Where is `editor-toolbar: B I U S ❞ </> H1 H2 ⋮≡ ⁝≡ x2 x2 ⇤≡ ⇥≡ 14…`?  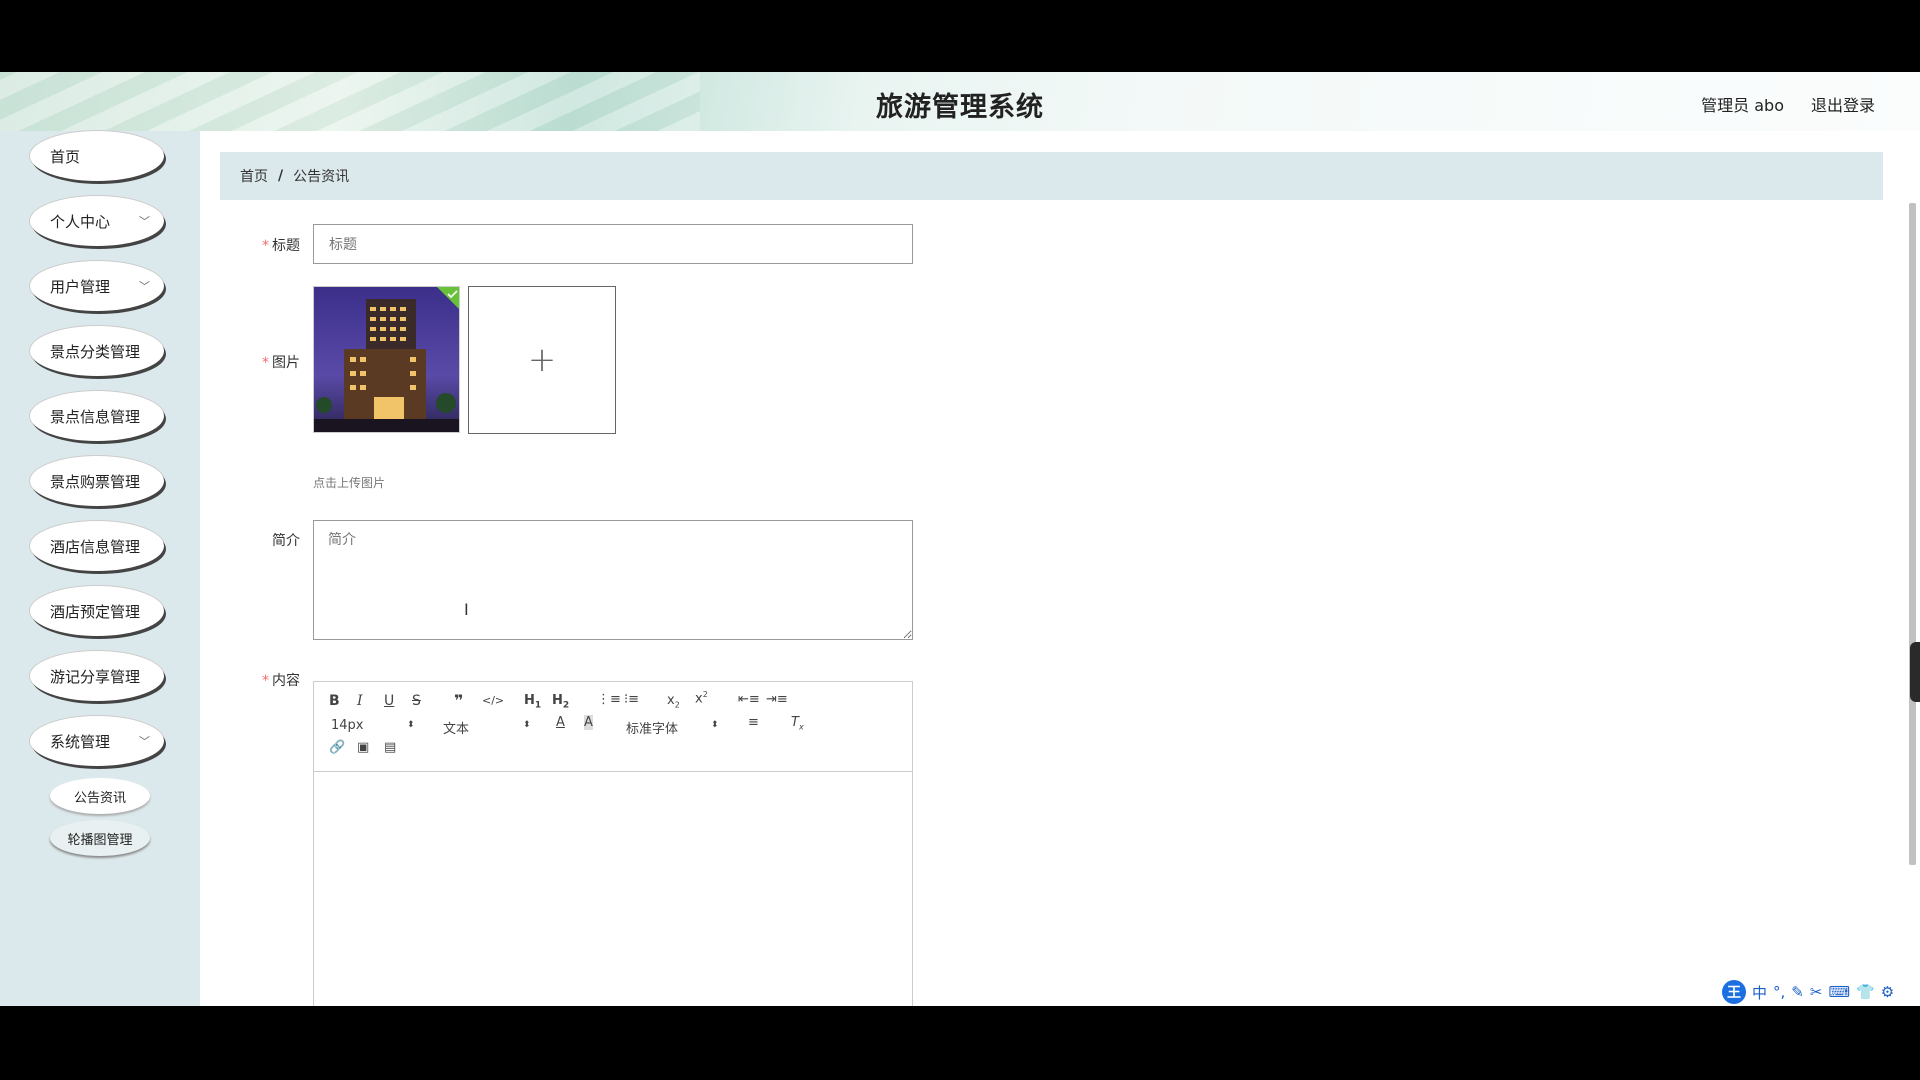 editor-toolbar: B I U S ❞ </> H1 H2 ⋮≡ ⁝≡ x2 x2 ⇤≡ ⇥≡ 14… is located at coordinates (613, 727).